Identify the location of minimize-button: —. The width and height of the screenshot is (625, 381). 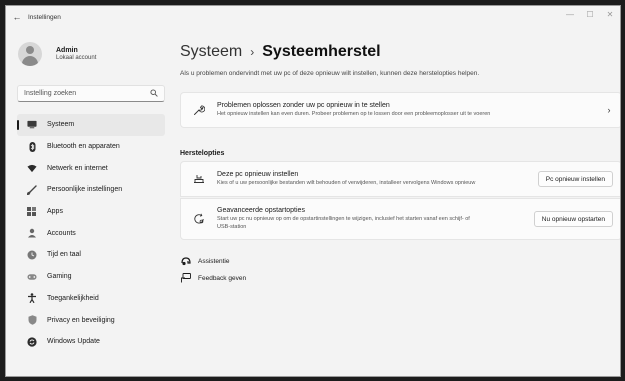
(570, 14).